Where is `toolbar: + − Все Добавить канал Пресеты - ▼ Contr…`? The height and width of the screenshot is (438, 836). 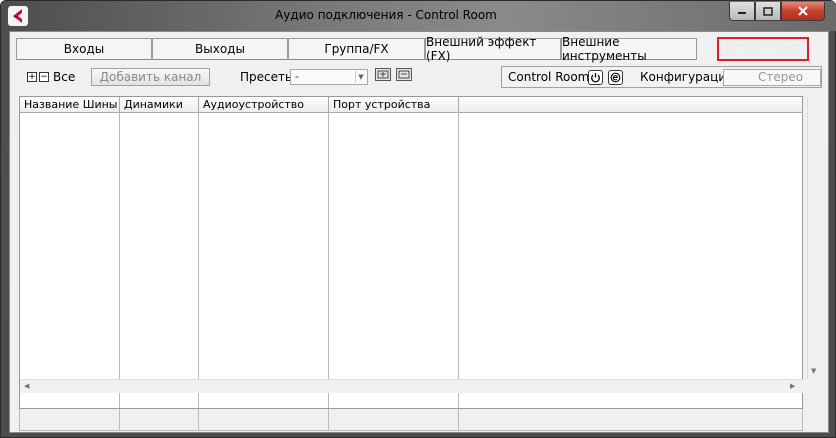
toolbar: + − Все Добавить канал Пресеты - ▼ Contr… is located at coordinates (420, 78).